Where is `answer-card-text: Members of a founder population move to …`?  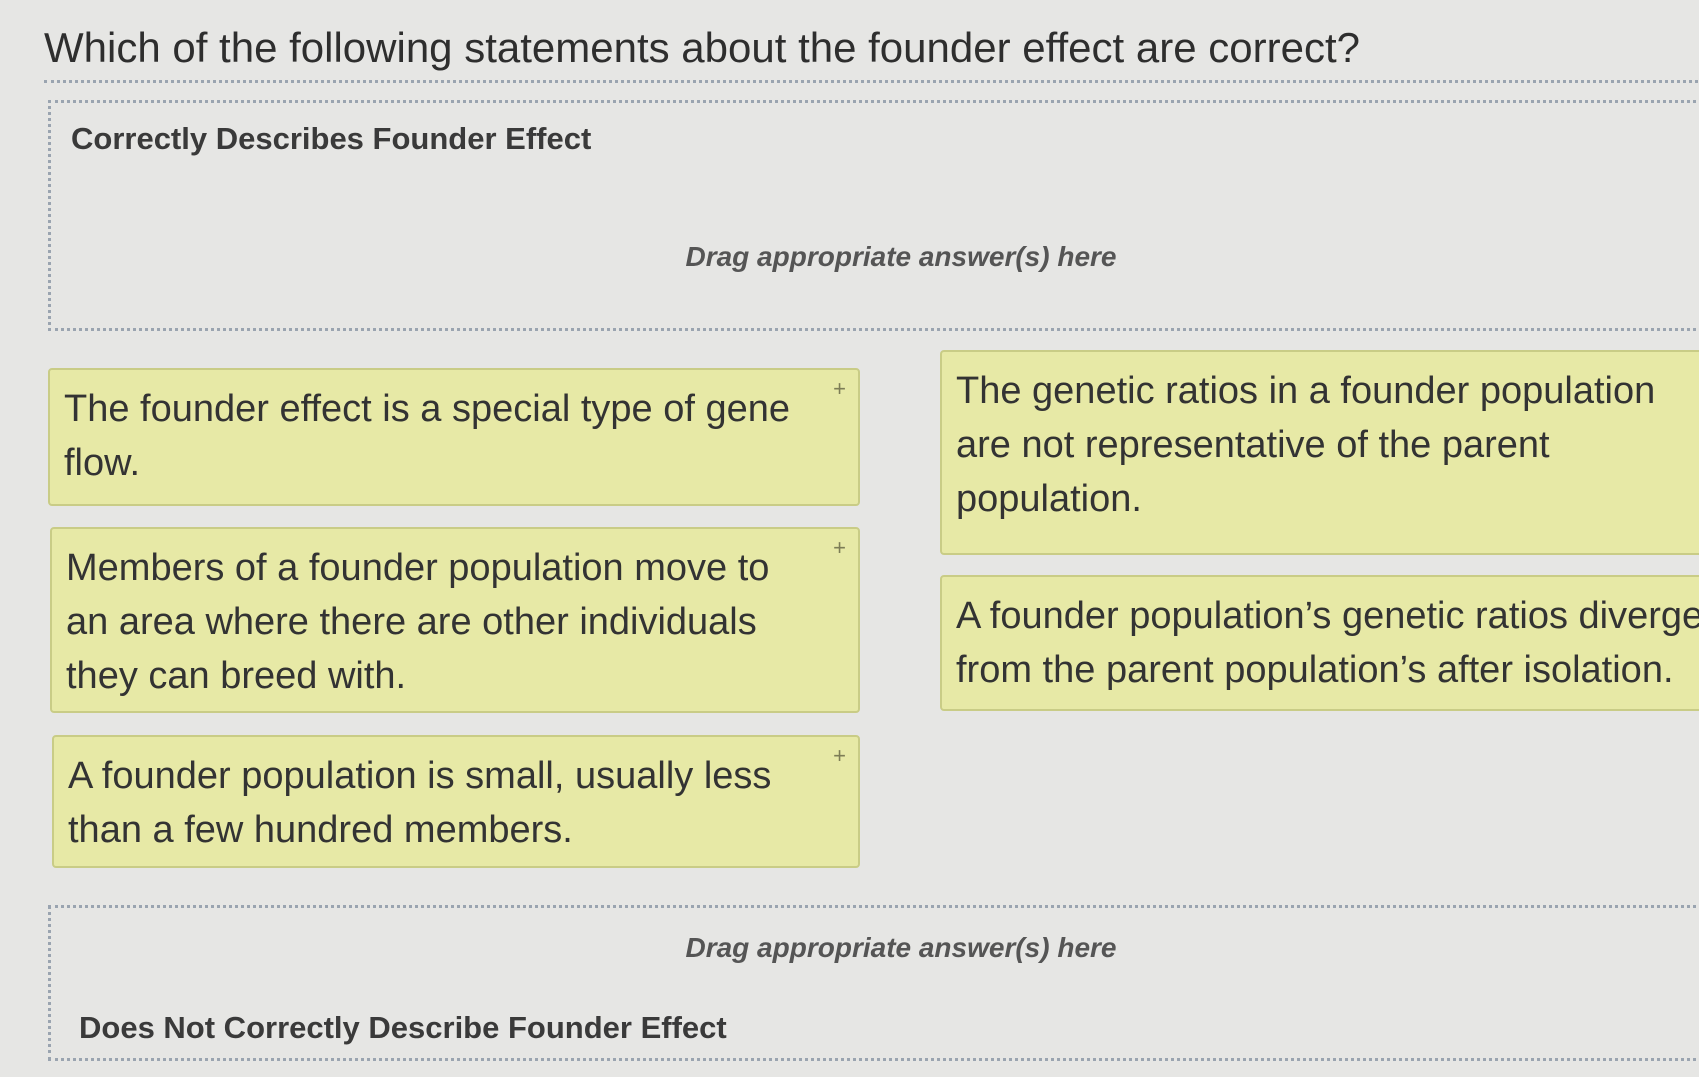 answer-card-text: Members of a founder population move to … is located at coordinates (418, 622).